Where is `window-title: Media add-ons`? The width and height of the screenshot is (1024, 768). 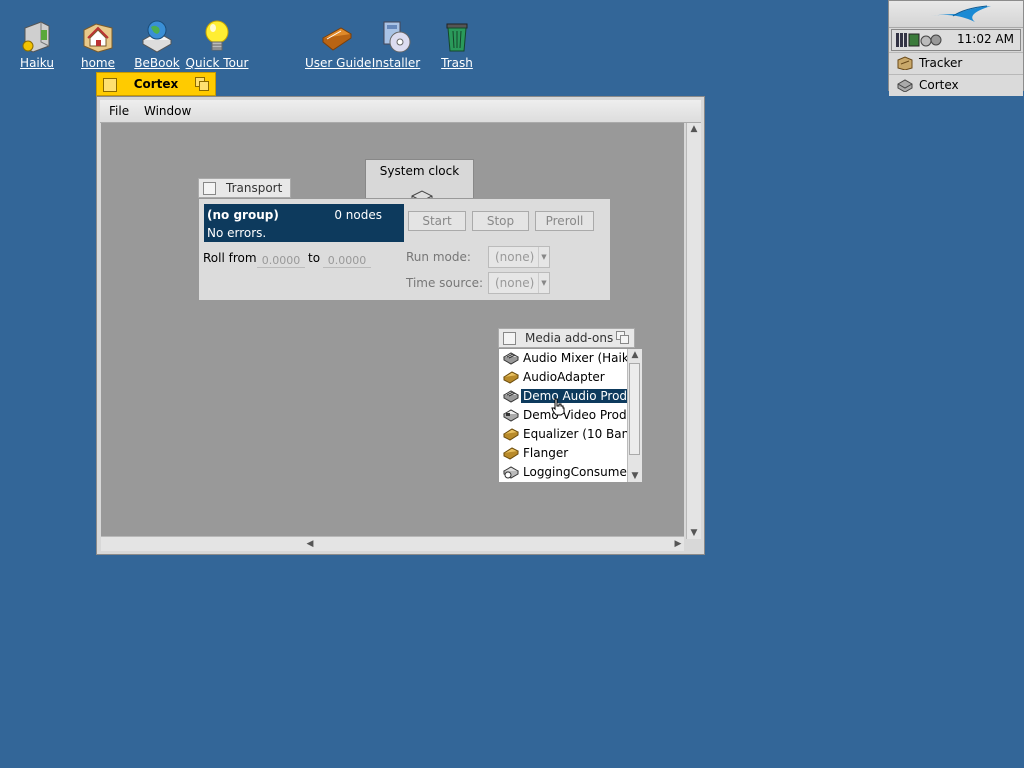
window-title: Media add-ons is located at coordinates (569, 338).